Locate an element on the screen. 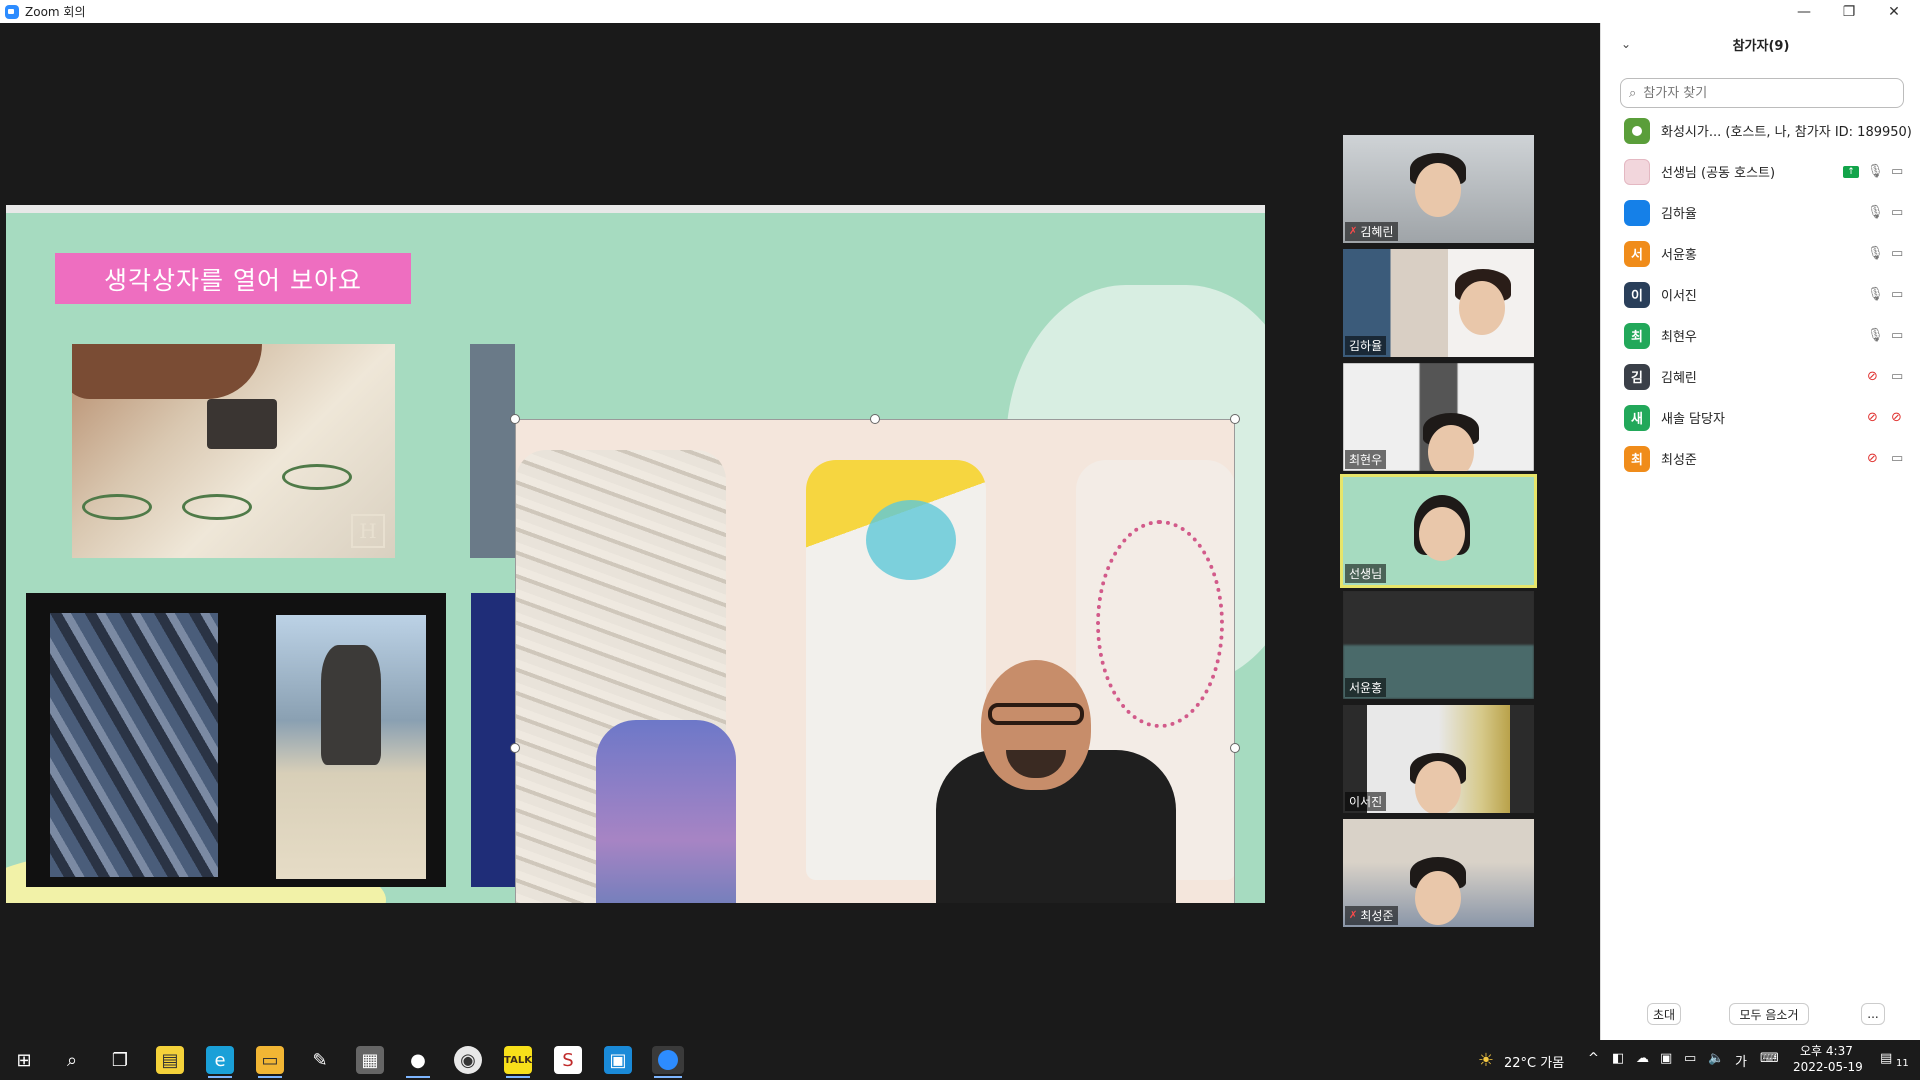 The width and height of the screenshot is (1920, 1080). video-tile: ✗ 김혜린 is located at coordinates (1438, 189).